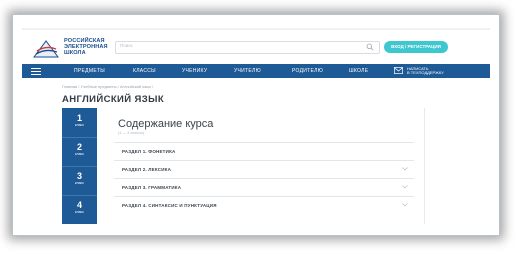 The image size is (515, 253). I want to click on grade-1: 1 класс, so click(79, 121).